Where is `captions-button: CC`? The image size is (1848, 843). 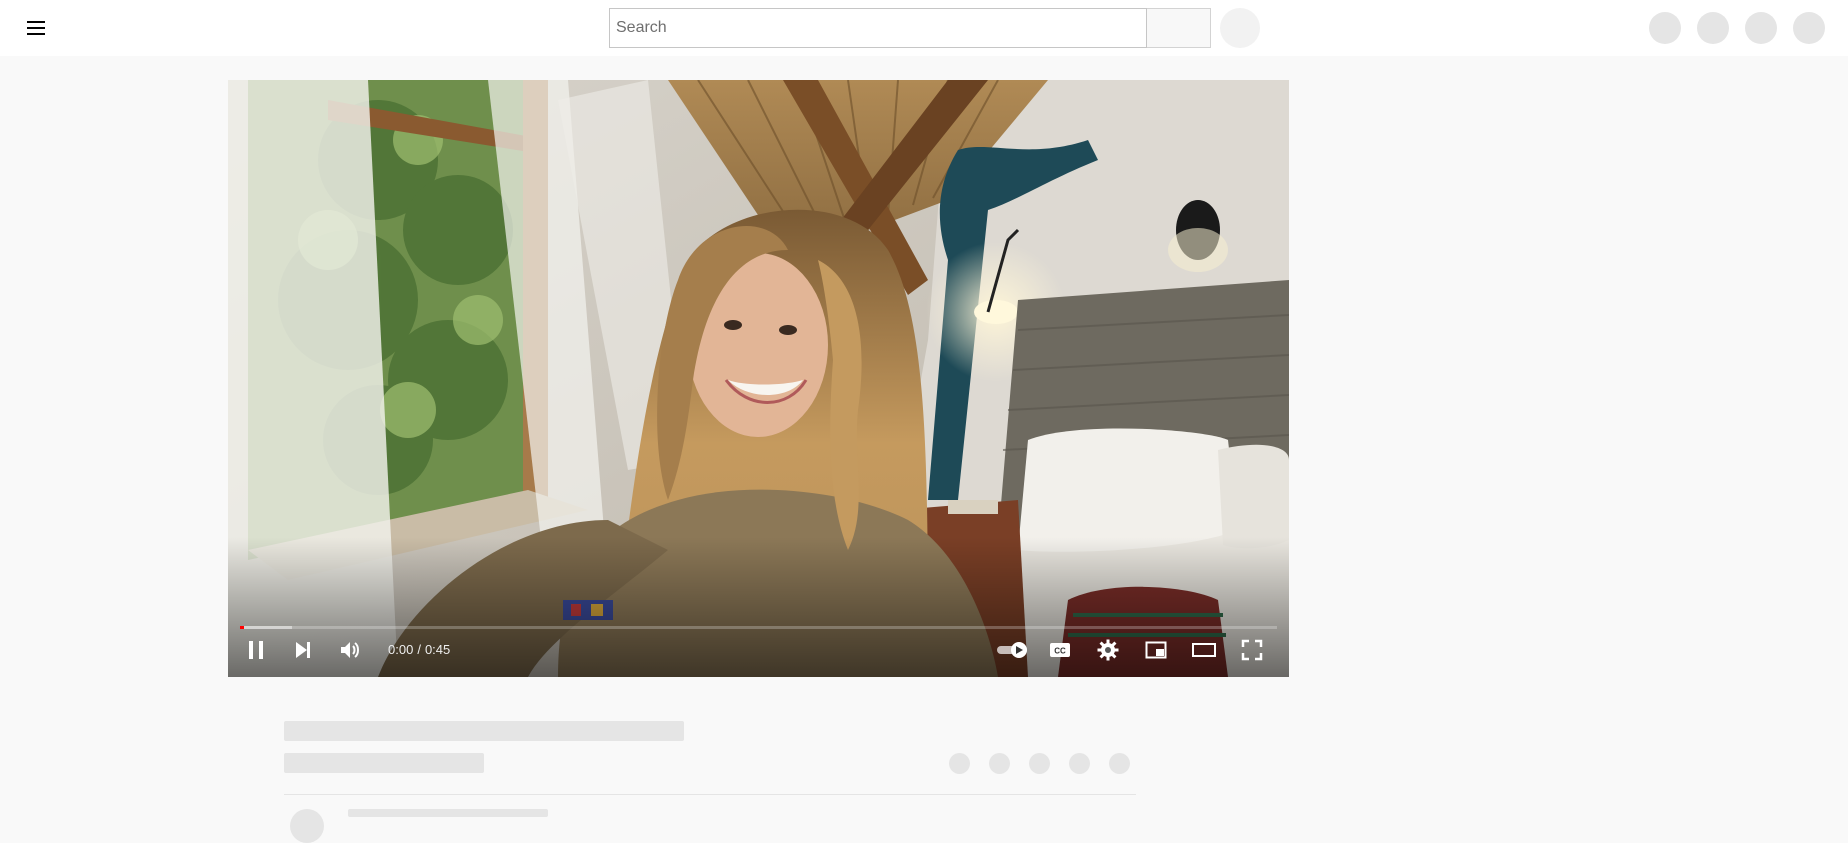
captions-button: CC is located at coordinates (1060, 650).